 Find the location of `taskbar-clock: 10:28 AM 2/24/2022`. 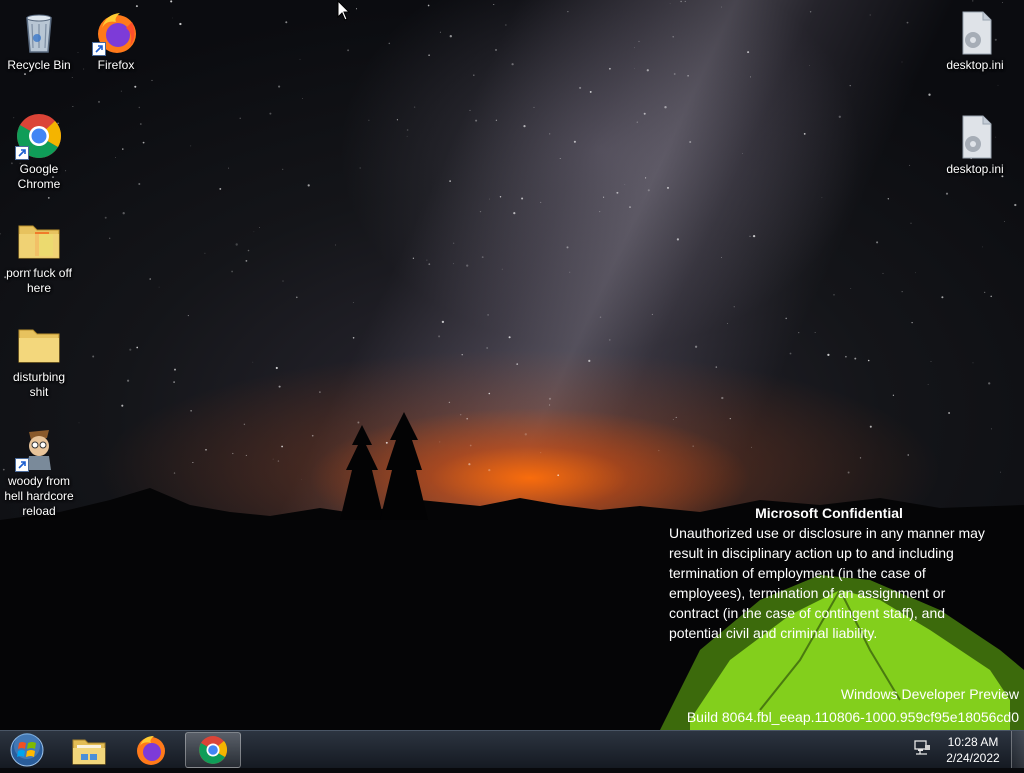

taskbar-clock: 10:28 AM 2/24/2022 is located at coordinates (973, 750).